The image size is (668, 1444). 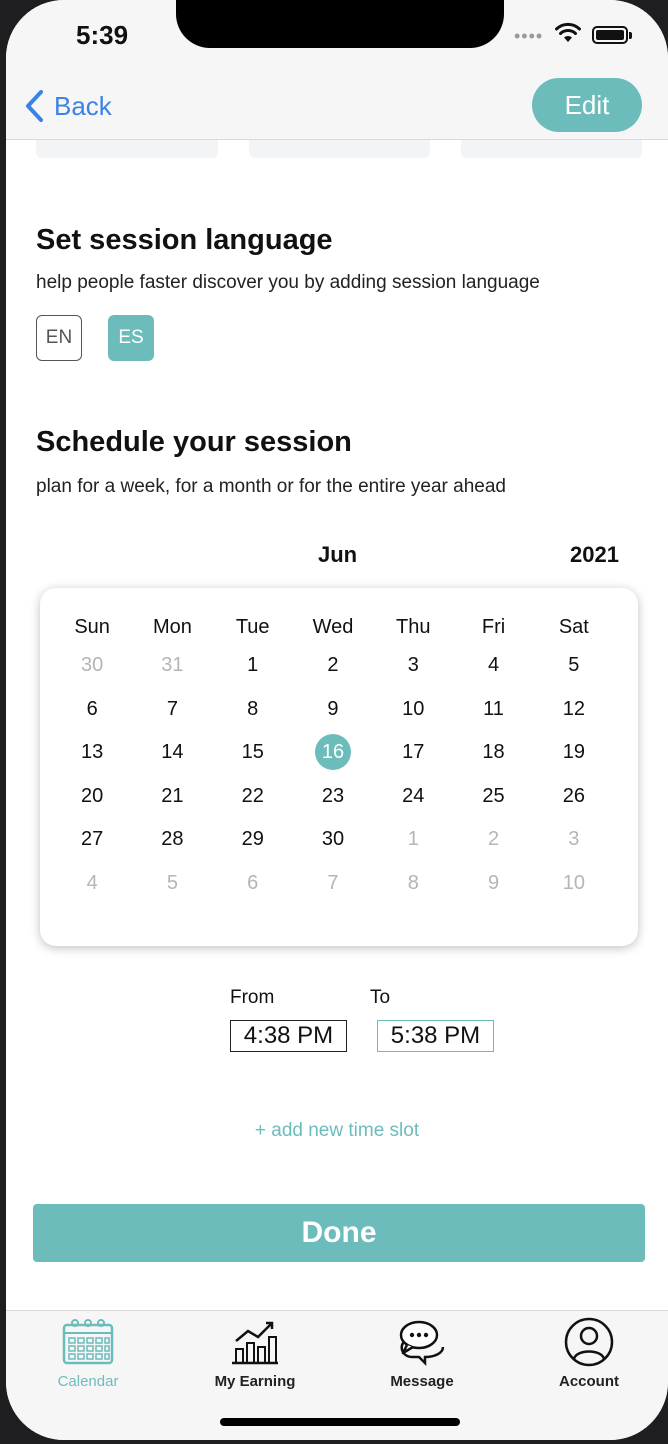 What do you see at coordinates (252, 627) in the screenshot?
I see `weekday-label: Tue` at bounding box center [252, 627].